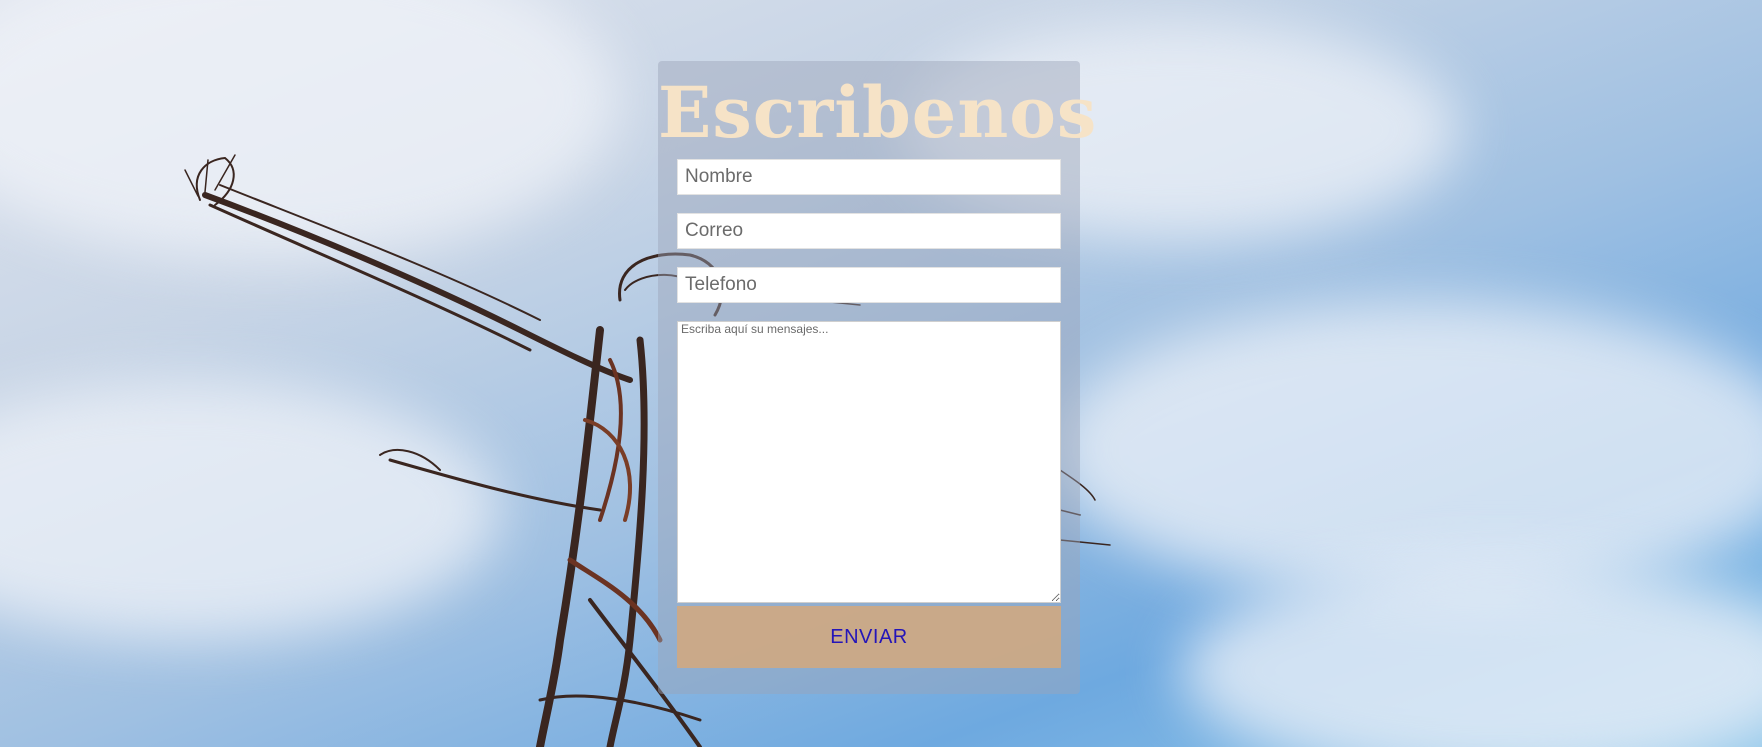 This screenshot has height=747, width=1762. What do you see at coordinates (869, 462) in the screenshot?
I see `message-textarea` at bounding box center [869, 462].